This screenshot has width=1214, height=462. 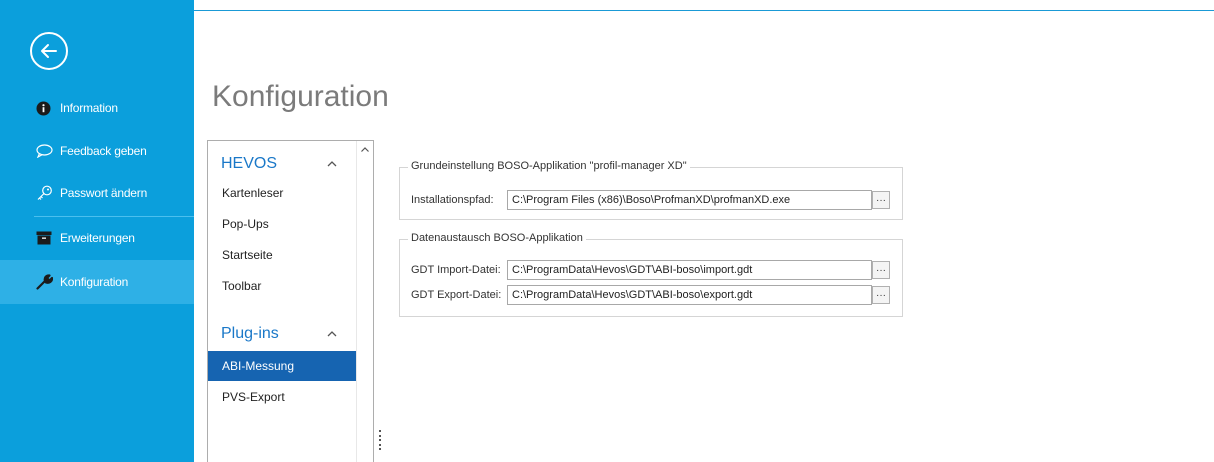 I want to click on info-icon, so click(x=46, y=108).